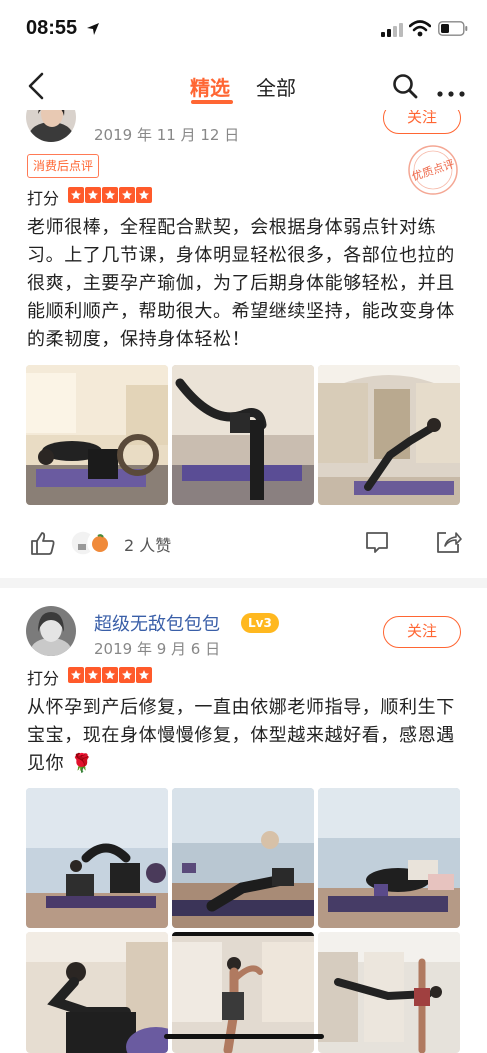 This screenshot has height=1053, width=487. What do you see at coordinates (157, 649) in the screenshot?
I see `review-date: 2019 年 9 月 6 日` at bounding box center [157, 649].